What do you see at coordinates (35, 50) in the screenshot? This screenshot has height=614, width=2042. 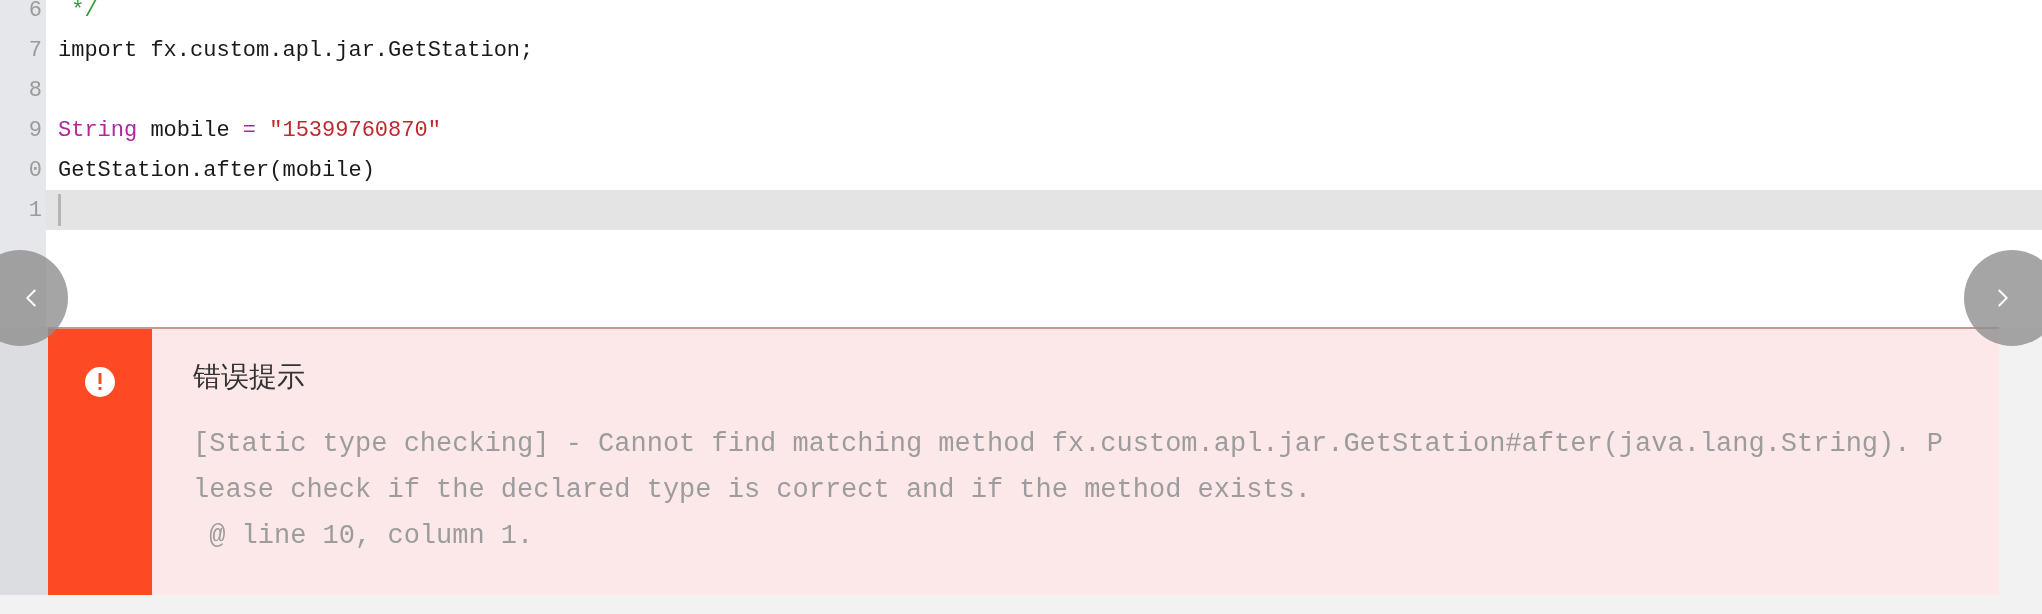 I see `line-number: 7` at bounding box center [35, 50].